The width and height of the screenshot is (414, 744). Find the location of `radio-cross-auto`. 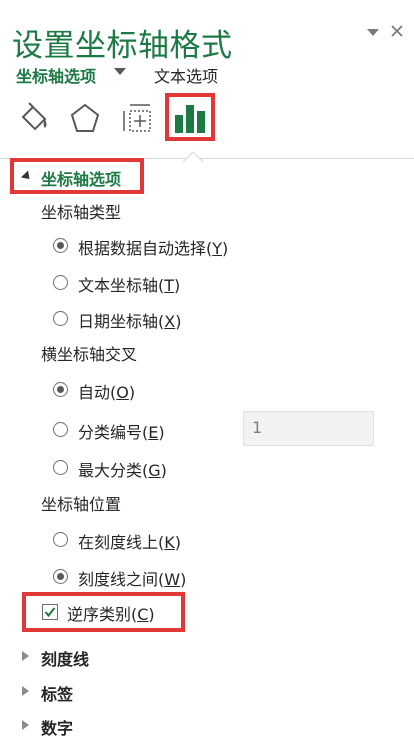

radio-cross-auto is located at coordinates (60, 389).